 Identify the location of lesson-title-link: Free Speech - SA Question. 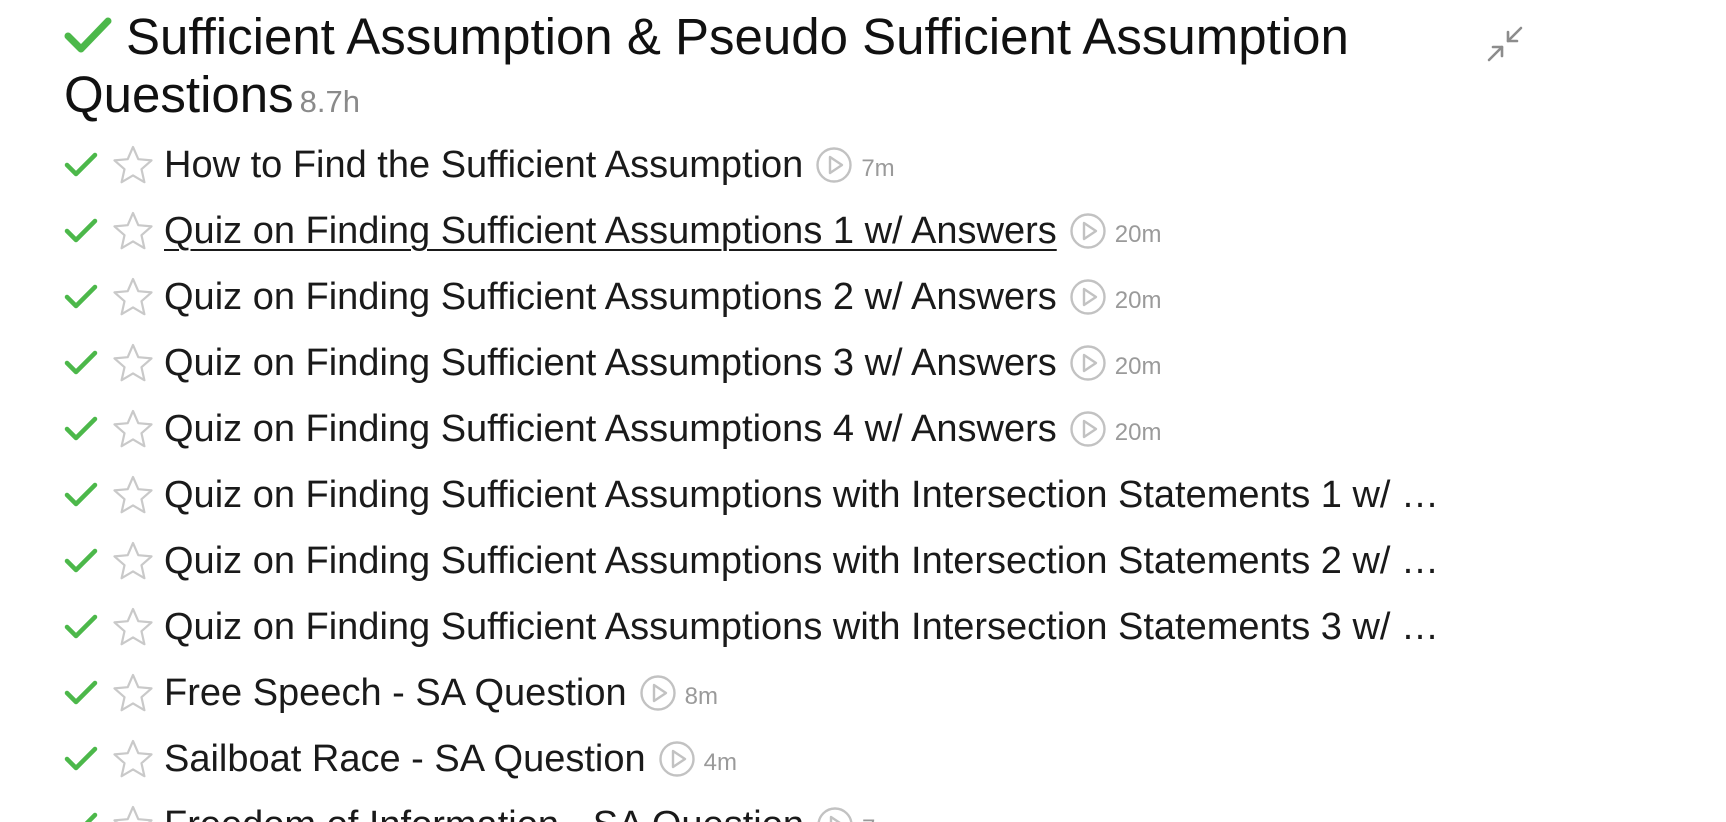
(395, 693).